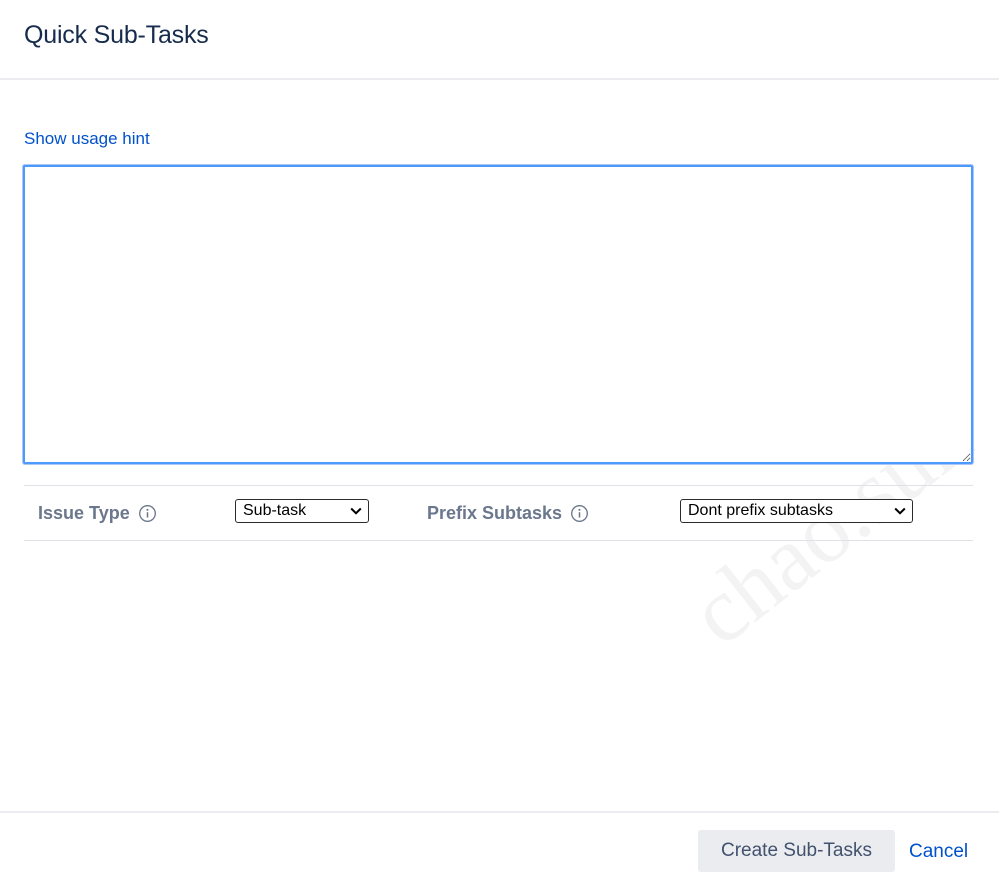 This screenshot has height=873, width=999. What do you see at coordinates (87, 139) in the screenshot?
I see `show-usage-hint-link: Show usage hint` at bounding box center [87, 139].